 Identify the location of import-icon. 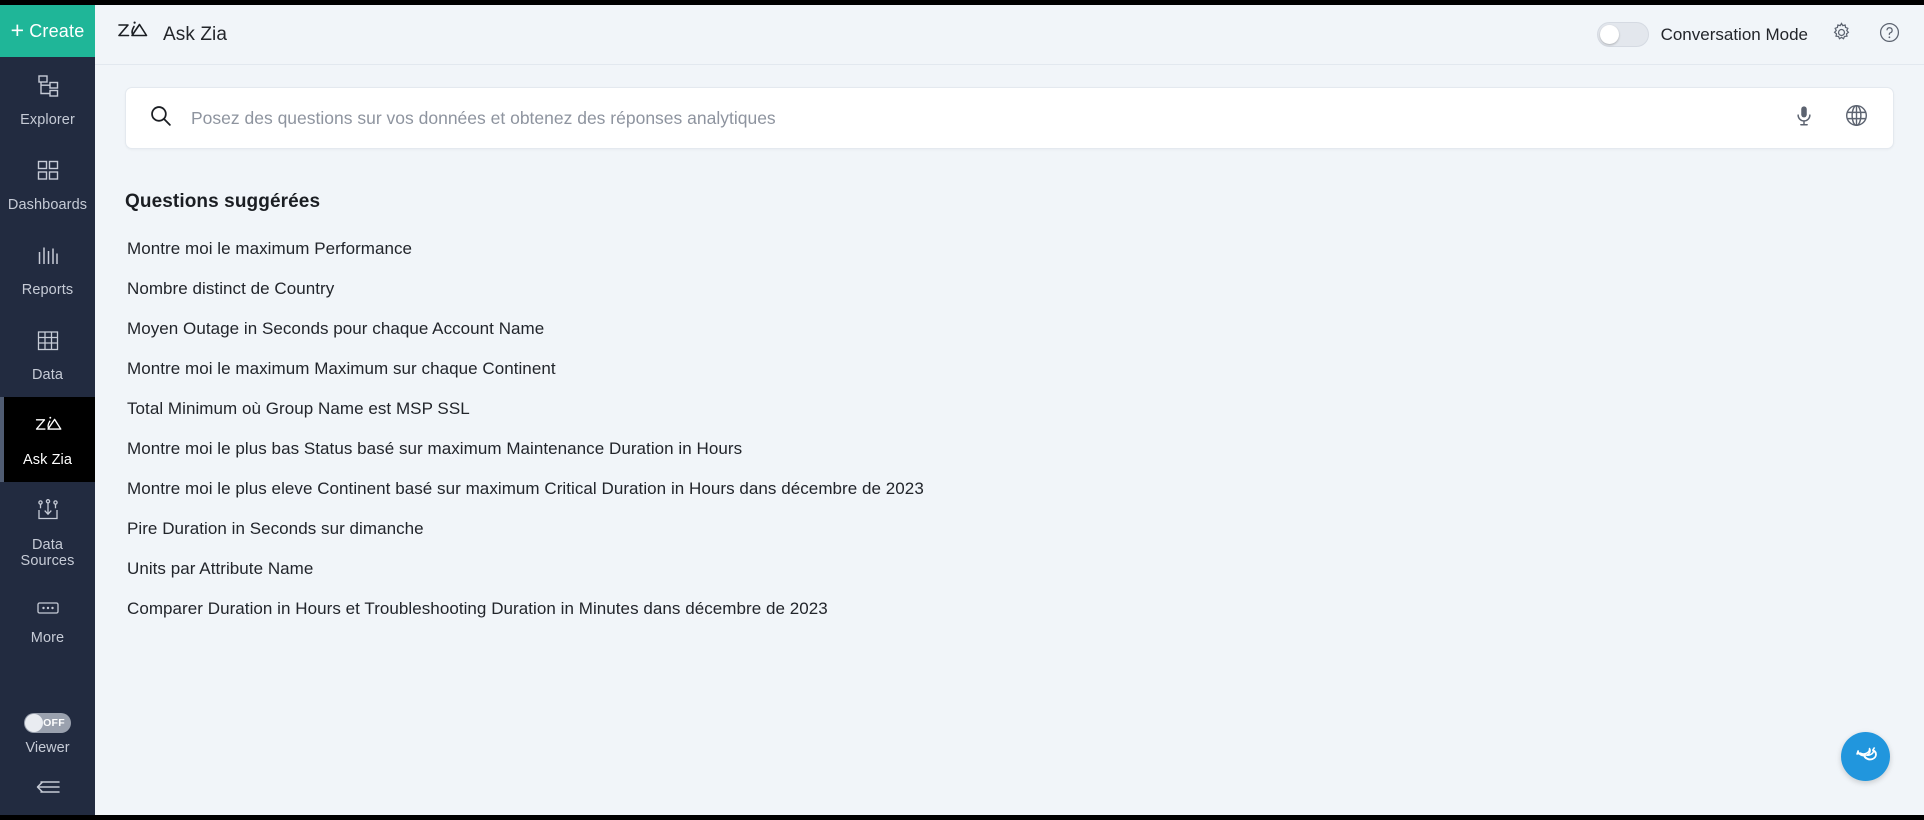
(48, 513).